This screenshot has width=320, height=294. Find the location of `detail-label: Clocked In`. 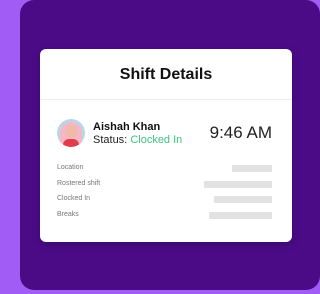

detail-label: Clocked In is located at coordinates (74, 198).